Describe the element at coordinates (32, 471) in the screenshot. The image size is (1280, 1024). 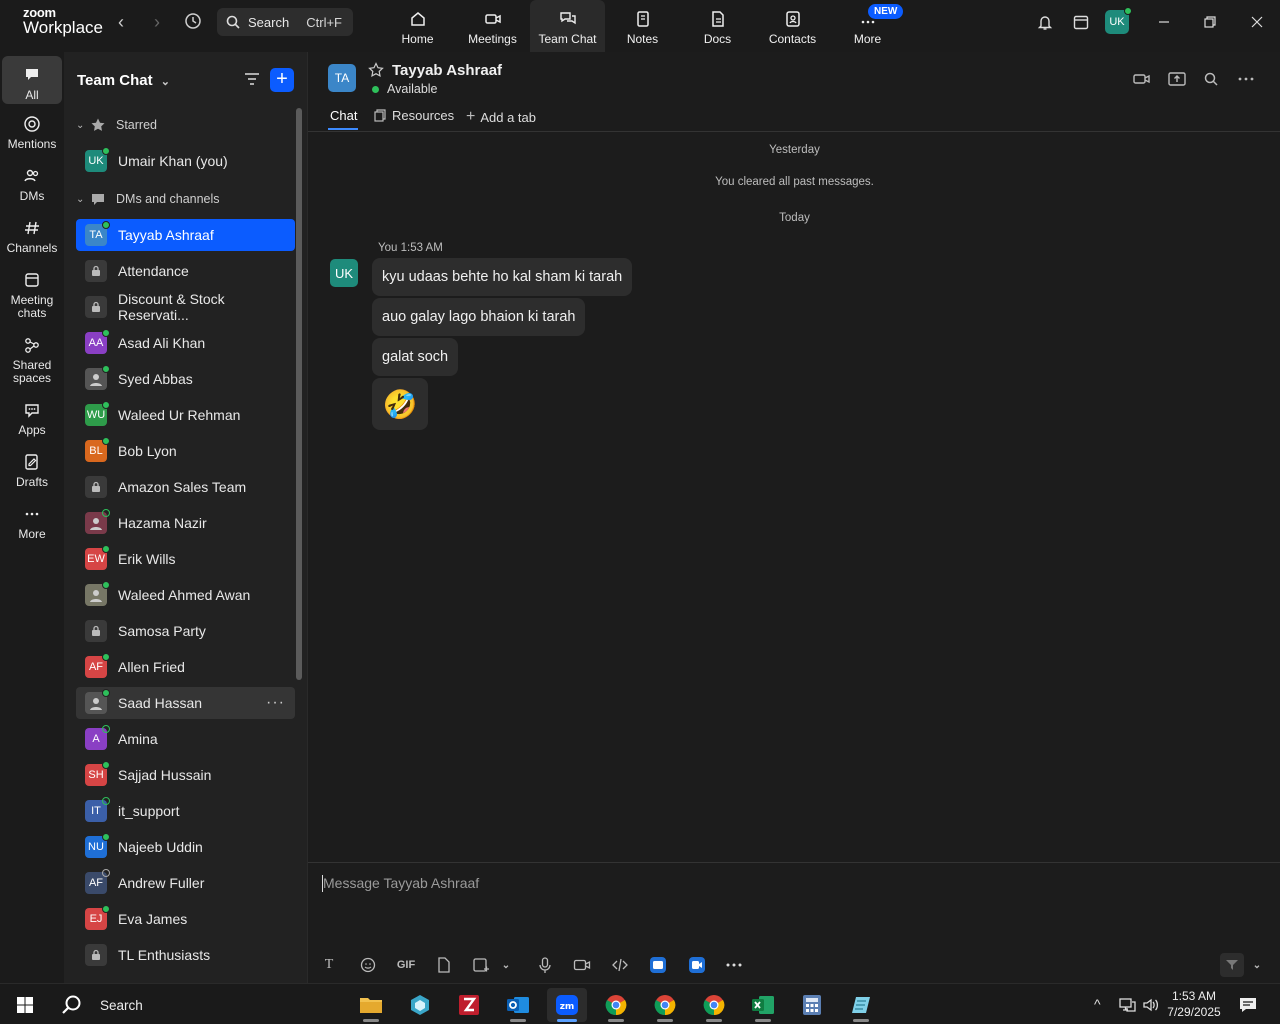
I see `rail-drafts: Drafts` at that location.